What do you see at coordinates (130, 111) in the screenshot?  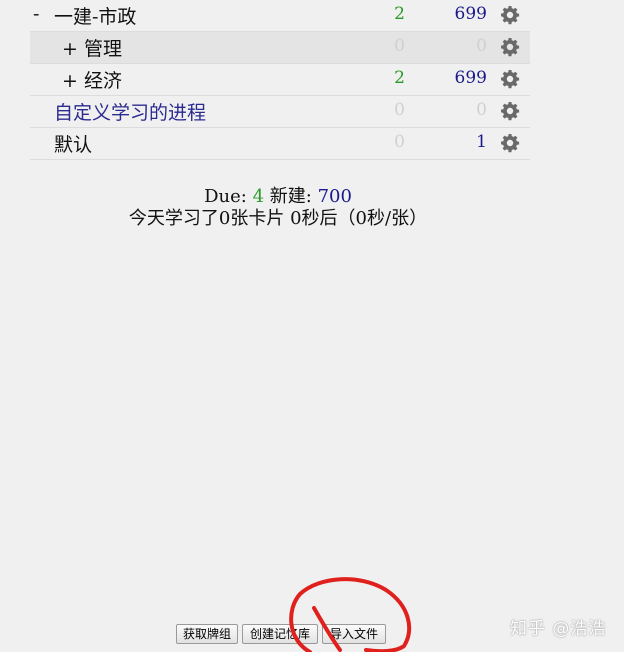 I see `deck-name: 自定义学习的进程` at bounding box center [130, 111].